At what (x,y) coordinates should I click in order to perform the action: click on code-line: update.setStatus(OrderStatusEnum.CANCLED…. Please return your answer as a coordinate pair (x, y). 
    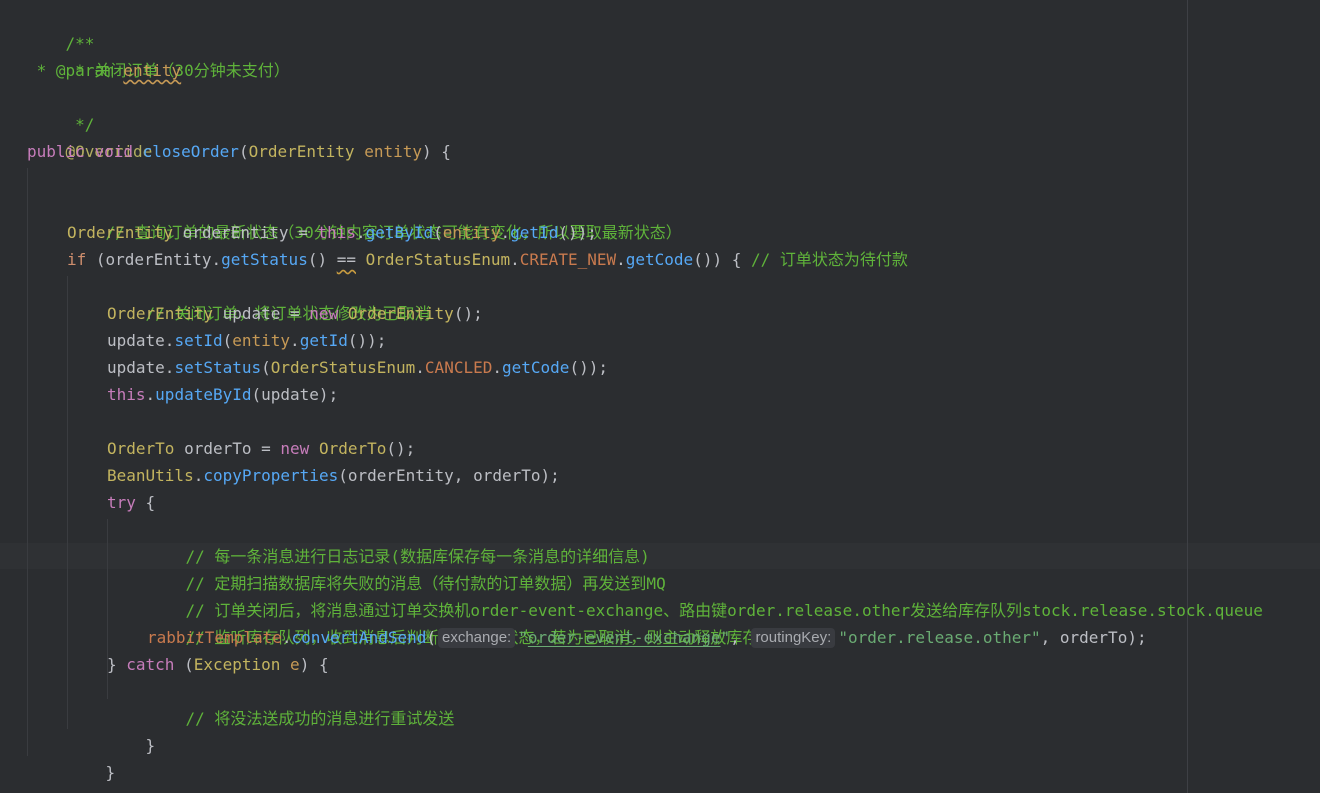
    Looking at the image, I should click on (357, 367).